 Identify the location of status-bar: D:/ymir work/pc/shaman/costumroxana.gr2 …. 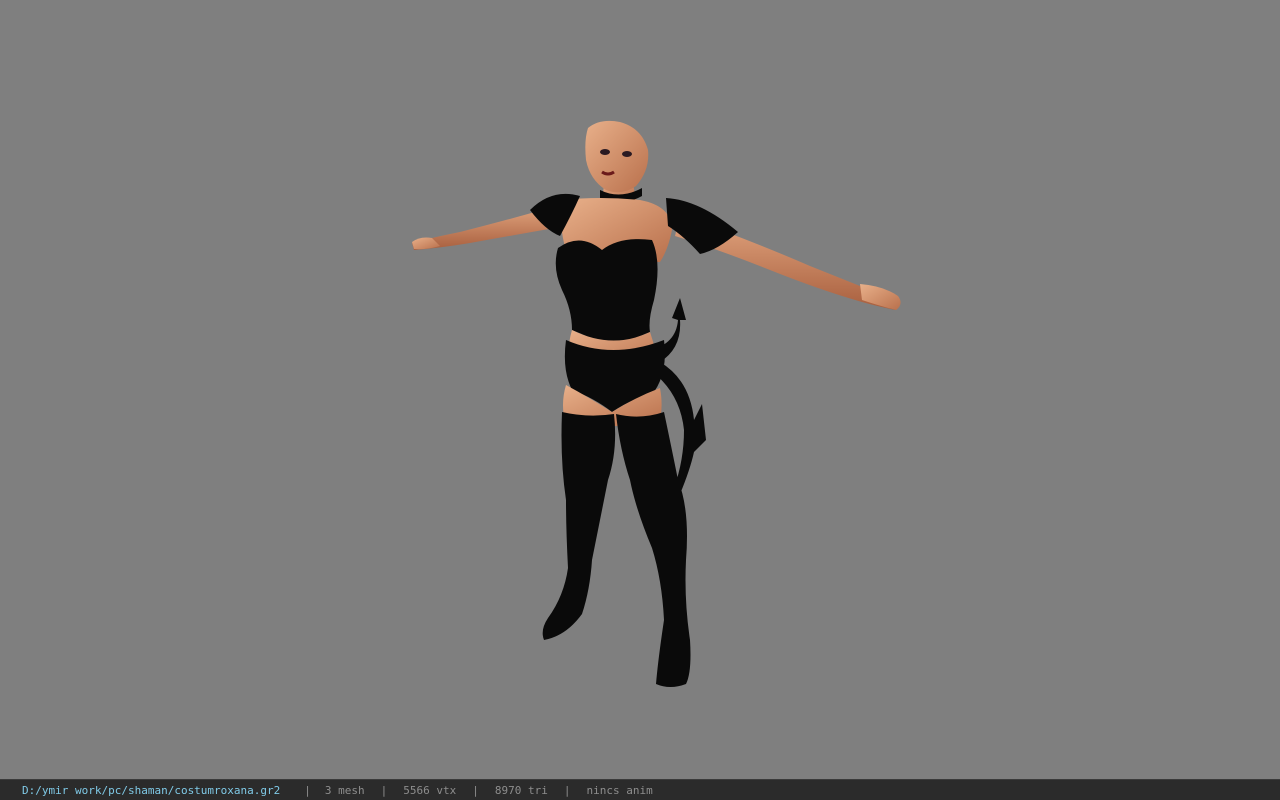
(640, 789).